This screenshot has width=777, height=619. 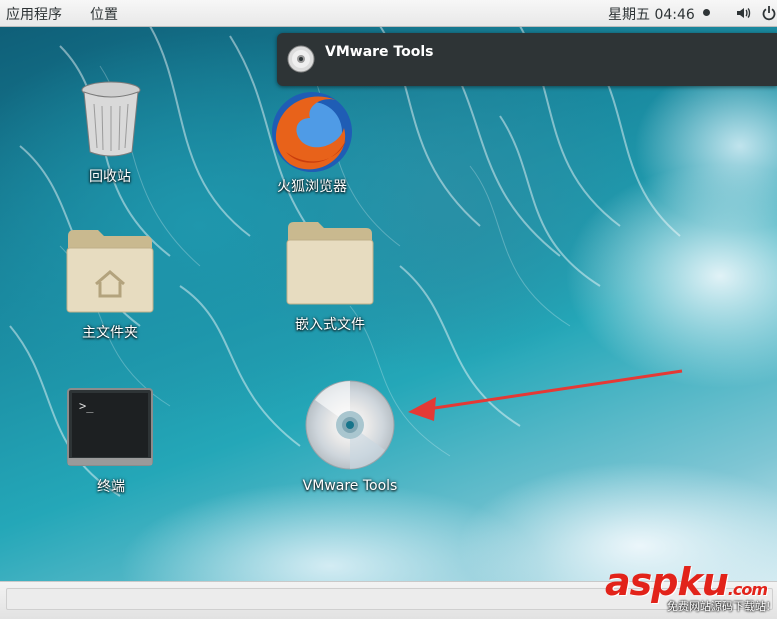 What do you see at coordinates (527, 59) in the screenshot?
I see `notification-banner: VMware Tools` at bounding box center [527, 59].